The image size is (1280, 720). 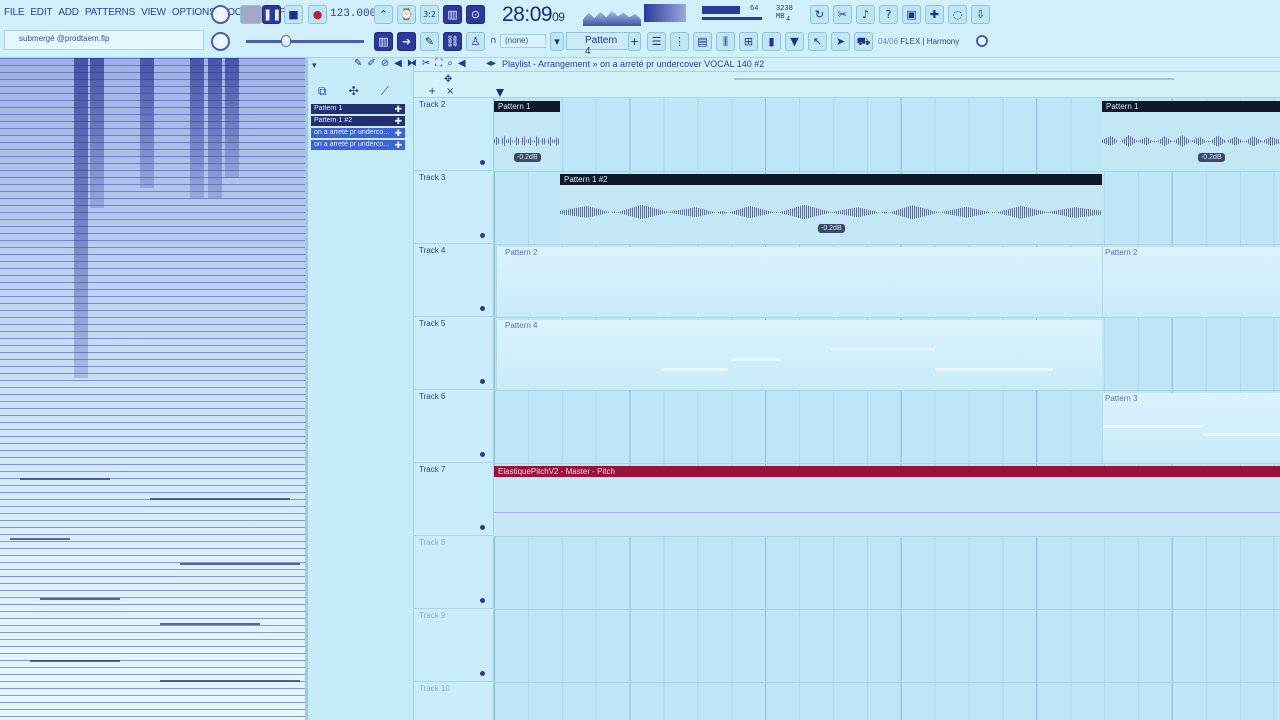 What do you see at coordinates (679, 41) in the screenshot?
I see `channel-rack-icon: ⋮` at bounding box center [679, 41].